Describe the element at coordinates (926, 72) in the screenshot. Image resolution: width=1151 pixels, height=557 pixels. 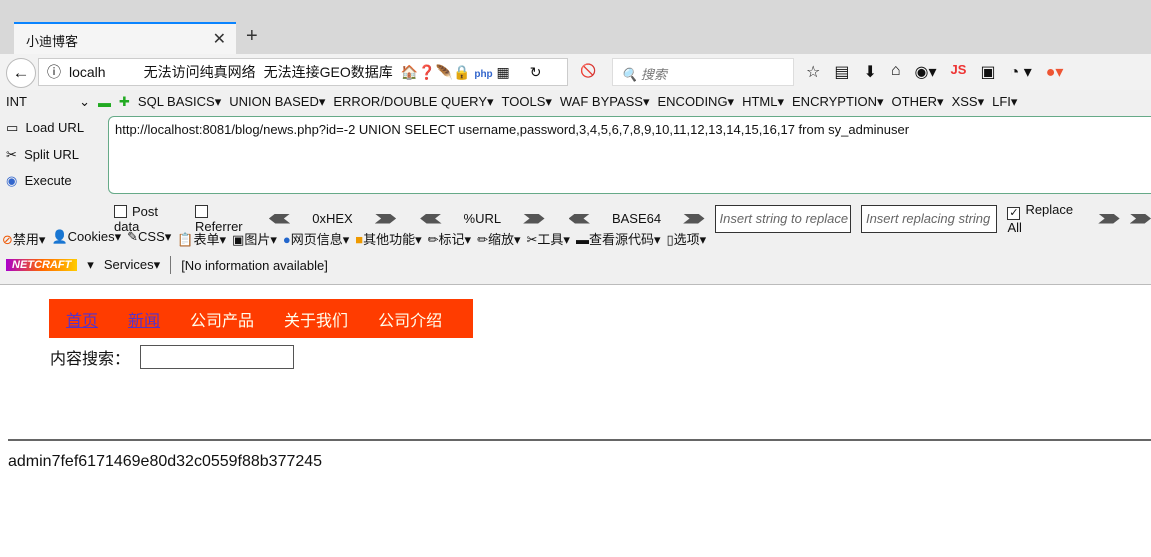
I see `globe-icon: ◉▾` at that location.